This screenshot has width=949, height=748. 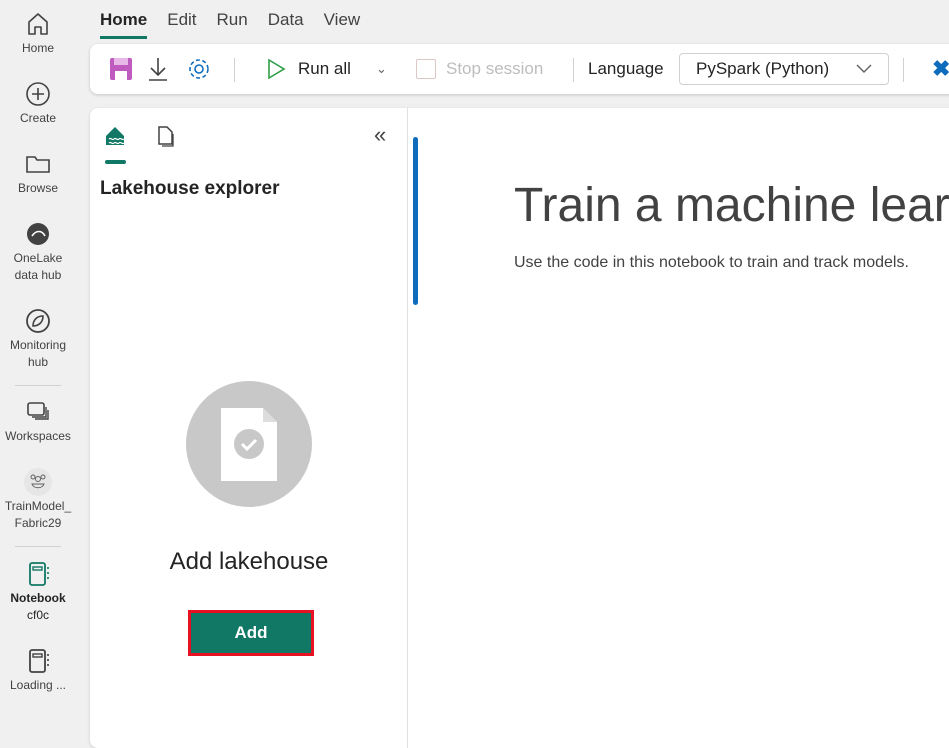 What do you see at coordinates (249, 561) in the screenshot?
I see `empty-state-title: Add lakehouse` at bounding box center [249, 561].